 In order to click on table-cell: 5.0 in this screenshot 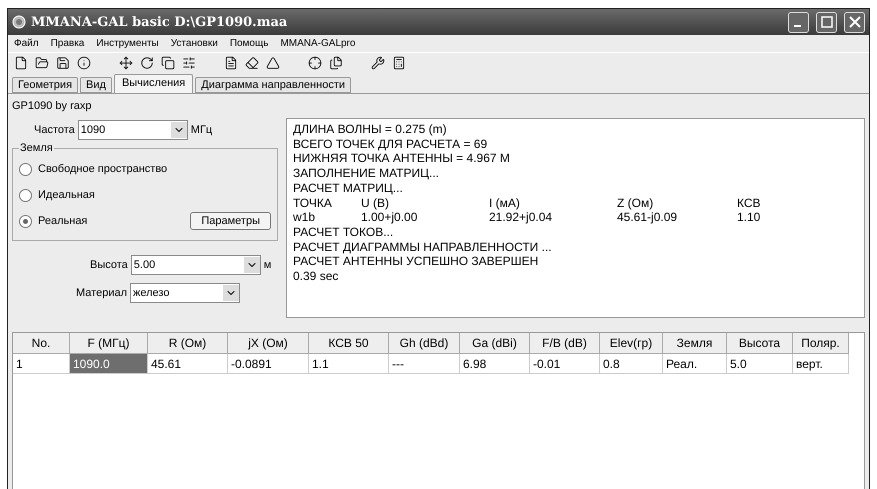, I will do `click(760, 364)`.